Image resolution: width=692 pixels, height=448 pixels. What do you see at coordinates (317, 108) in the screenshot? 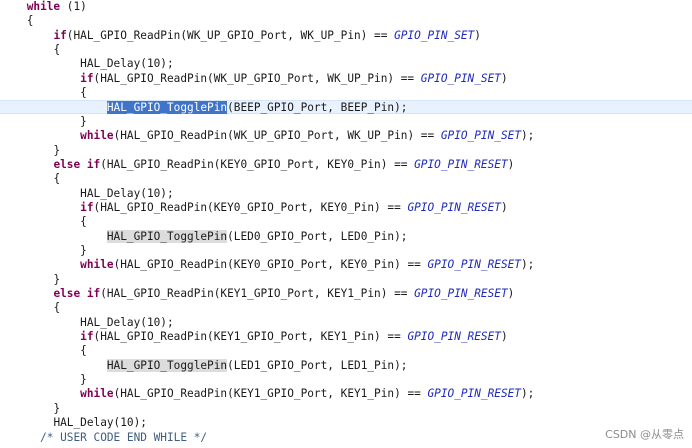
I see `code-token: (BEEP_GPIO_Port, BEEP_Pin);` at bounding box center [317, 108].